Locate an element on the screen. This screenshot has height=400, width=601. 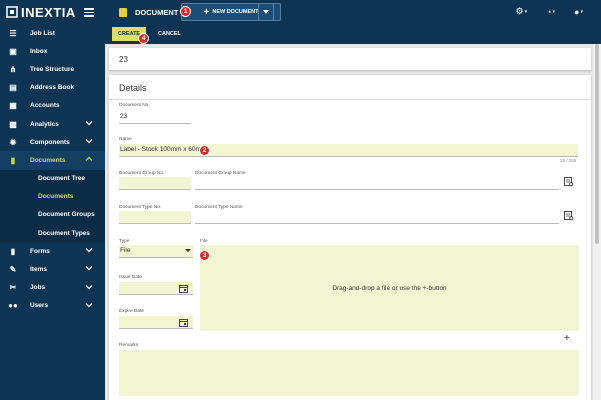
sidebar-item-label: Accounts is located at coordinates (45, 106).